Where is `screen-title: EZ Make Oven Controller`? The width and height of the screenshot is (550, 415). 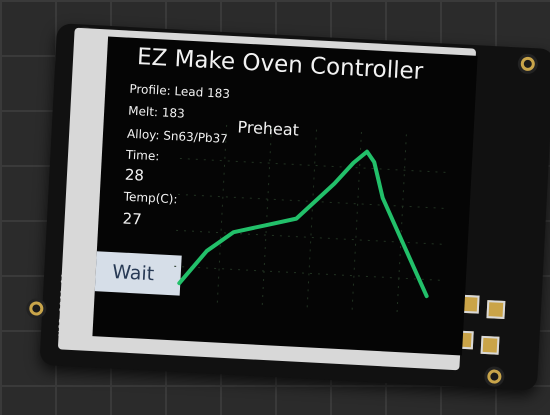
screen-title: EZ Make Oven Controller is located at coordinates (280, 65).